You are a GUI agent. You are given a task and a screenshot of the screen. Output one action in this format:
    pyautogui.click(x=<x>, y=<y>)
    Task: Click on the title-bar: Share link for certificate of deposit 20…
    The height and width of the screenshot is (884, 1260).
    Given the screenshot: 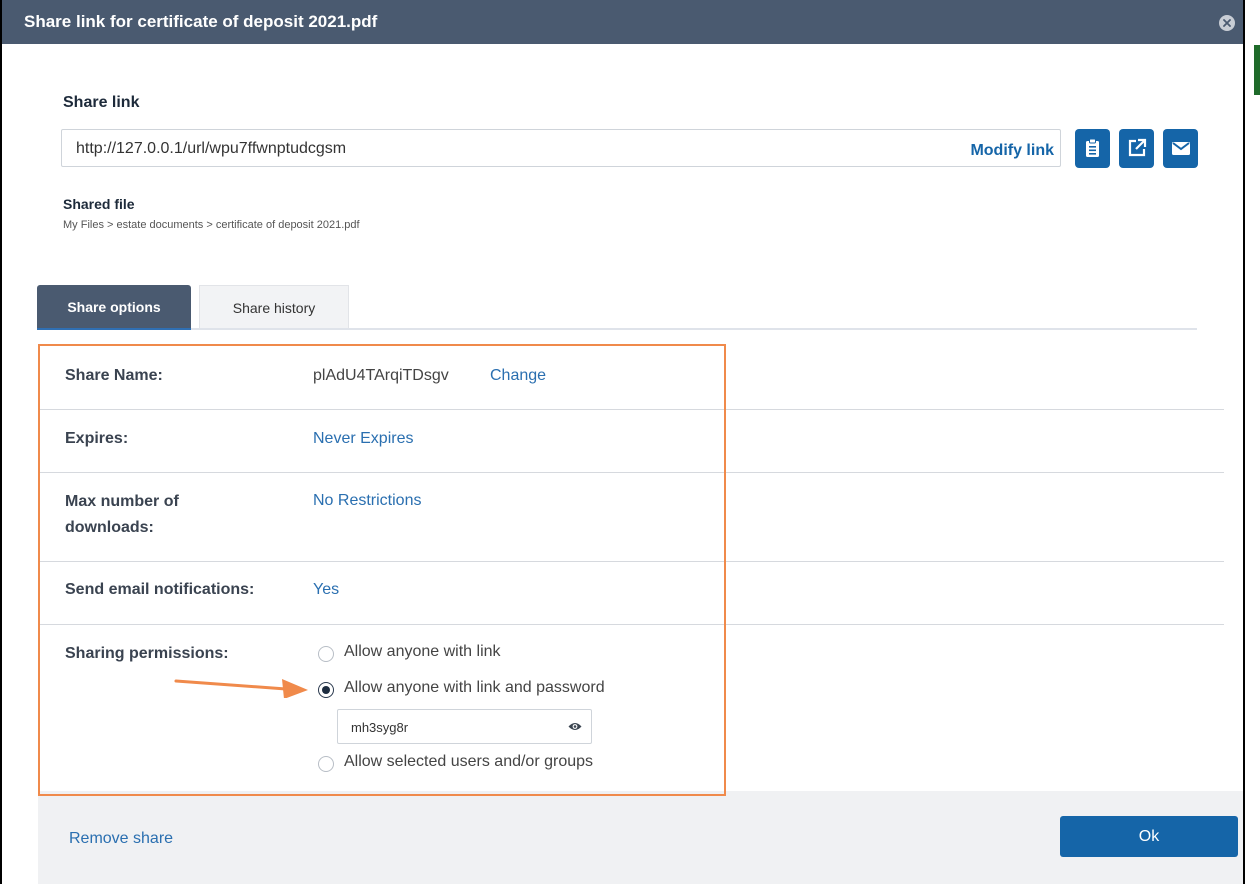 What is the action you would take?
    pyautogui.click(x=622, y=22)
    